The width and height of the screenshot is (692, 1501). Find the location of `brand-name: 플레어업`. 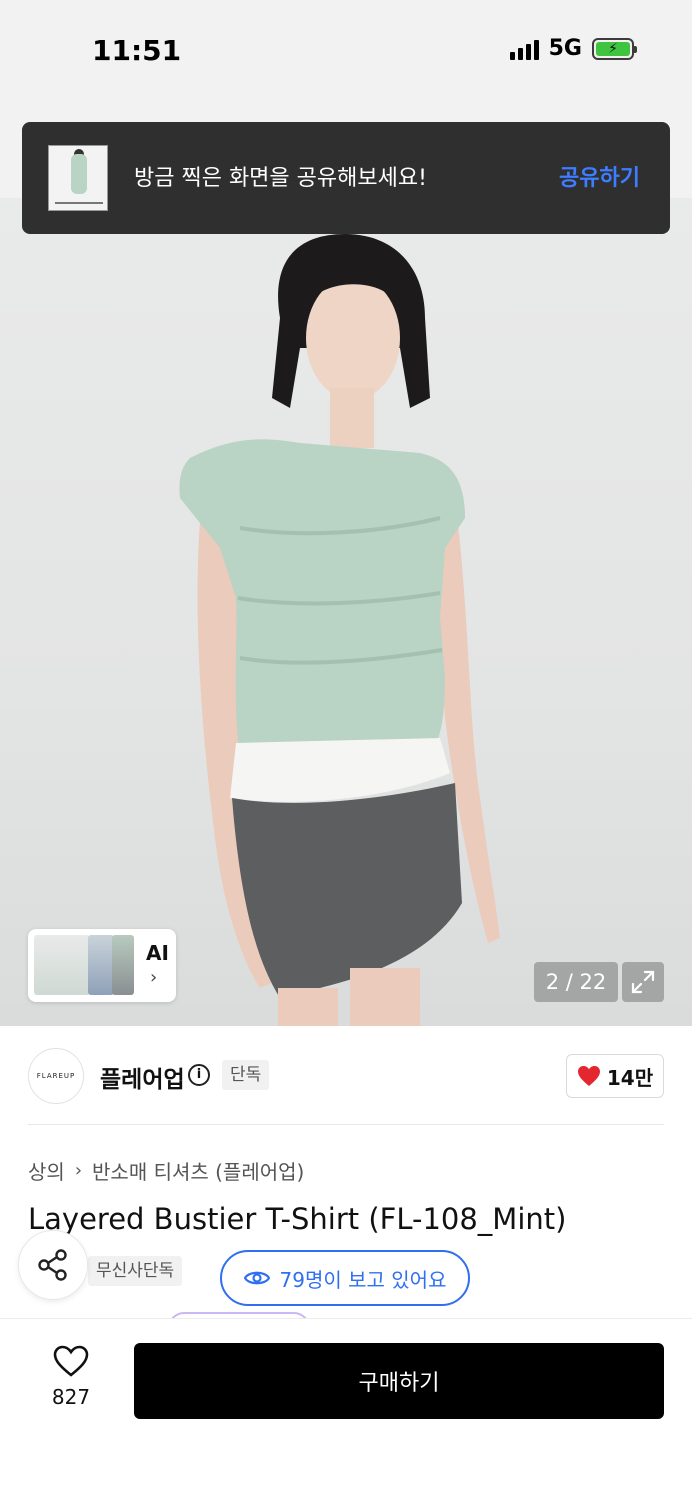

brand-name: 플레어업 is located at coordinates (142, 1077).